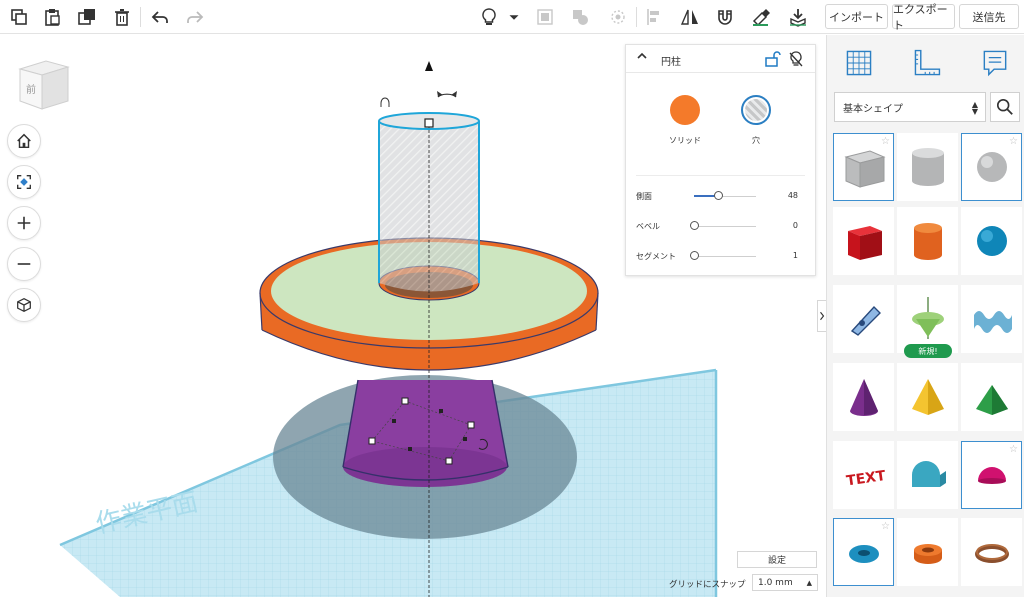 This screenshot has width=1024, height=597. I want to click on hole-label: 穴, so click(756, 140).